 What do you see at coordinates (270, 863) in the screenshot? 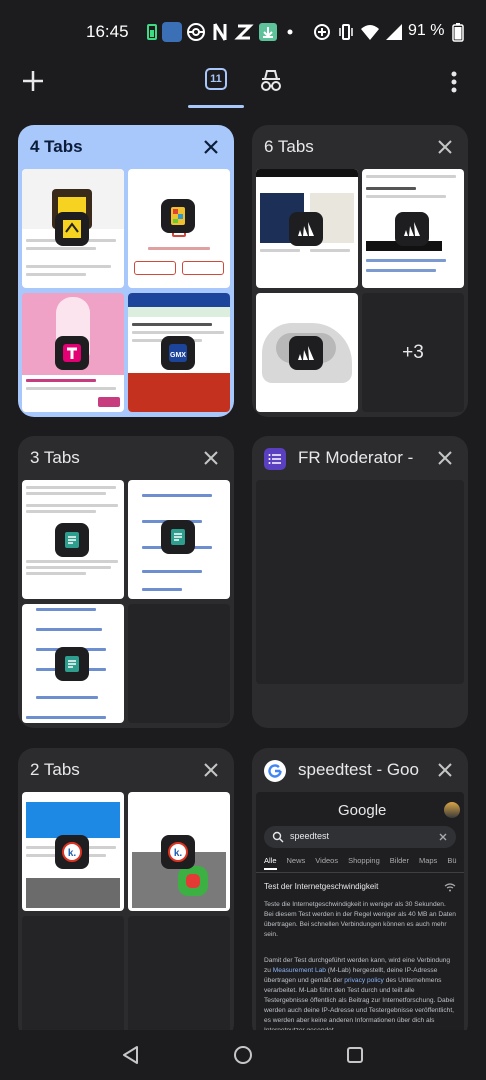
I see `search-tab: Alle` at bounding box center [270, 863].